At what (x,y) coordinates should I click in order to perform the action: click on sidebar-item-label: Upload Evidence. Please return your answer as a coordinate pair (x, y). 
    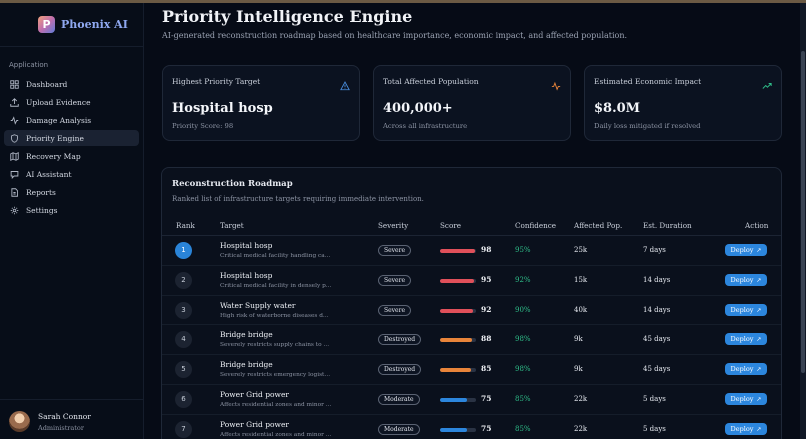
    Looking at the image, I should click on (58, 102).